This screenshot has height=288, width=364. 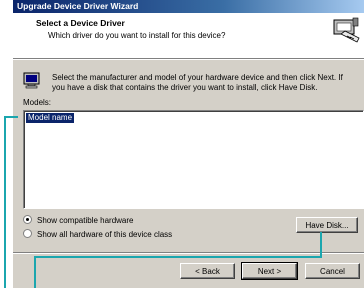 I want to click on callout-line-model-name, so click(x=11, y=117).